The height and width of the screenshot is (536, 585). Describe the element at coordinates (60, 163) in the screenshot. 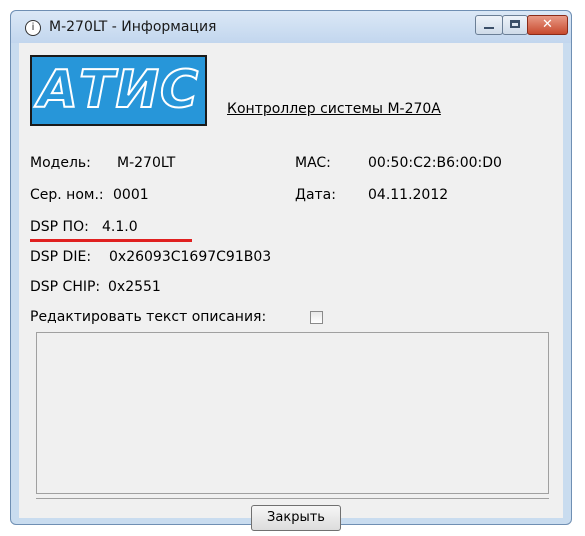

I see `model-label: Модель:` at that location.